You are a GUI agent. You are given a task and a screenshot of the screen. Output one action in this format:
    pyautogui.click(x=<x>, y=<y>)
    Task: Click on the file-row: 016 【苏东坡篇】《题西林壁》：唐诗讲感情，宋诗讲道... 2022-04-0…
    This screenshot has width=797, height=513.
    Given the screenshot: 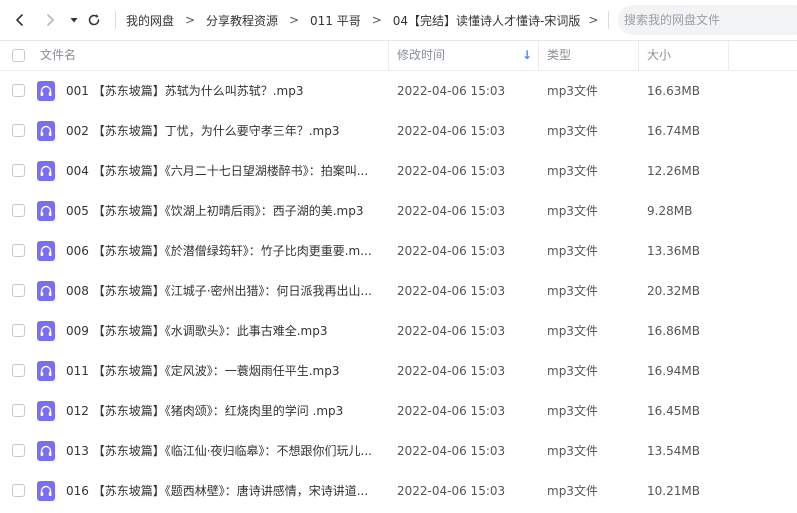 What is the action you would take?
    pyautogui.click(x=398, y=491)
    